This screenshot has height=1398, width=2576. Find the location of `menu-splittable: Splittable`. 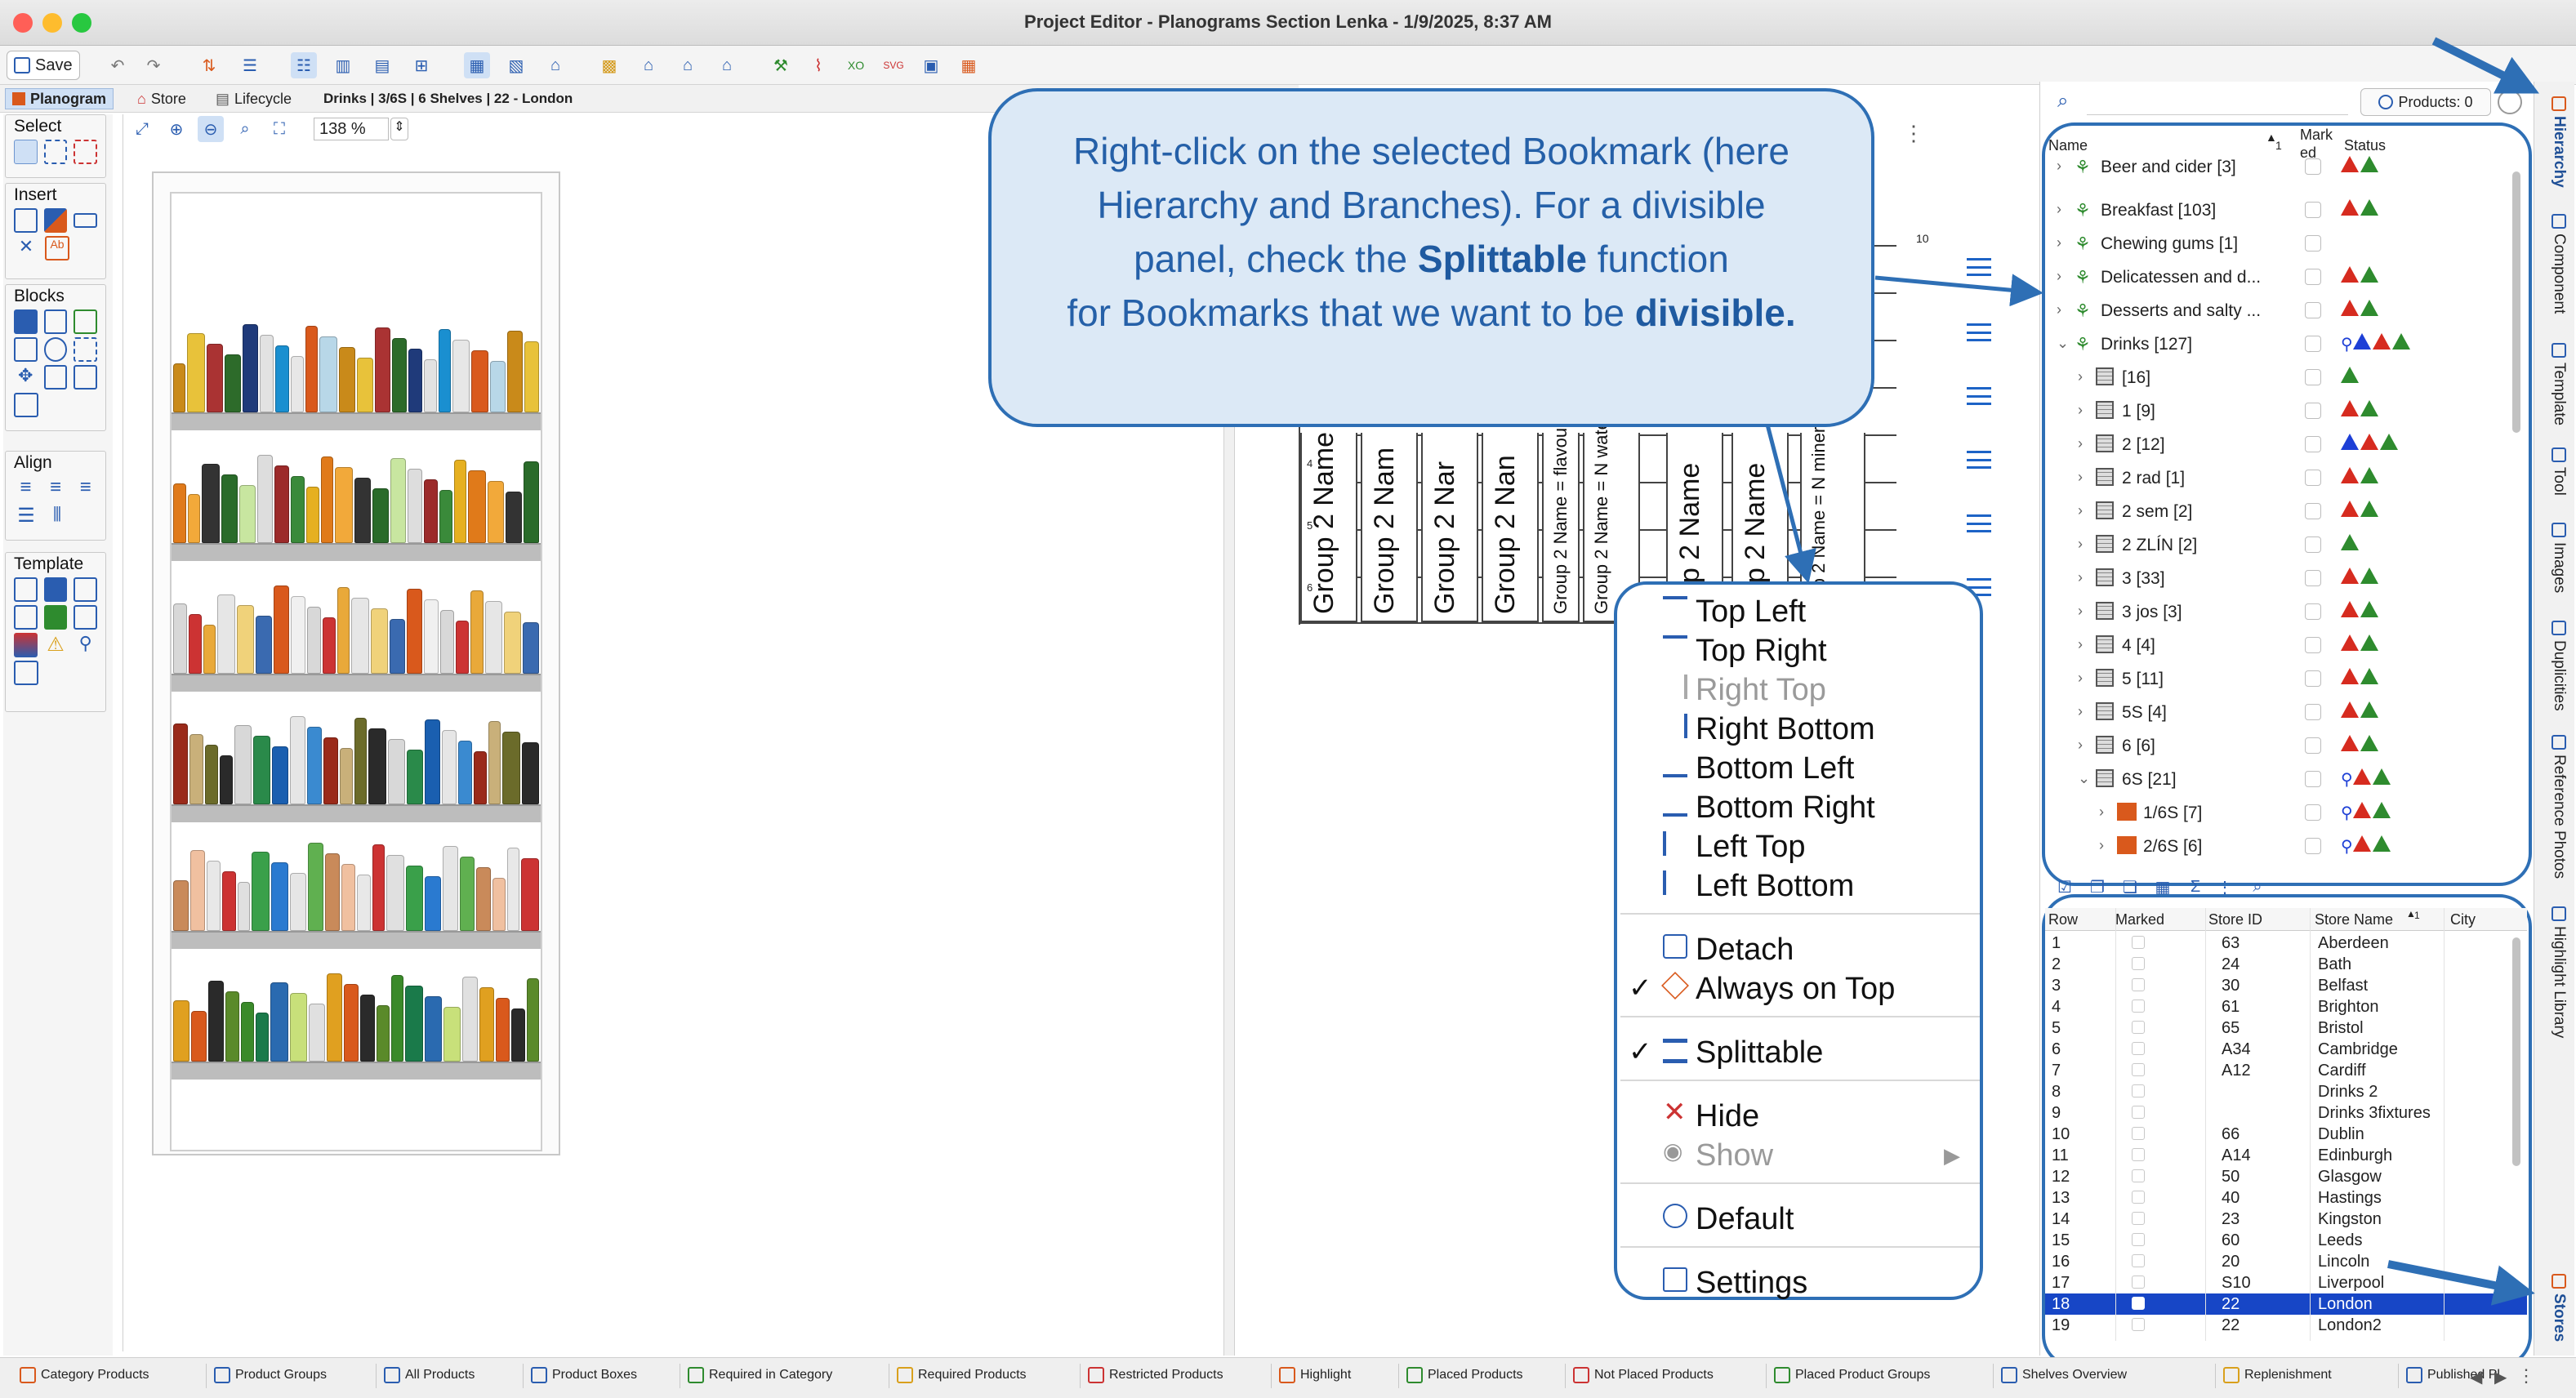

menu-splittable: Splittable is located at coordinates (1759, 1052).